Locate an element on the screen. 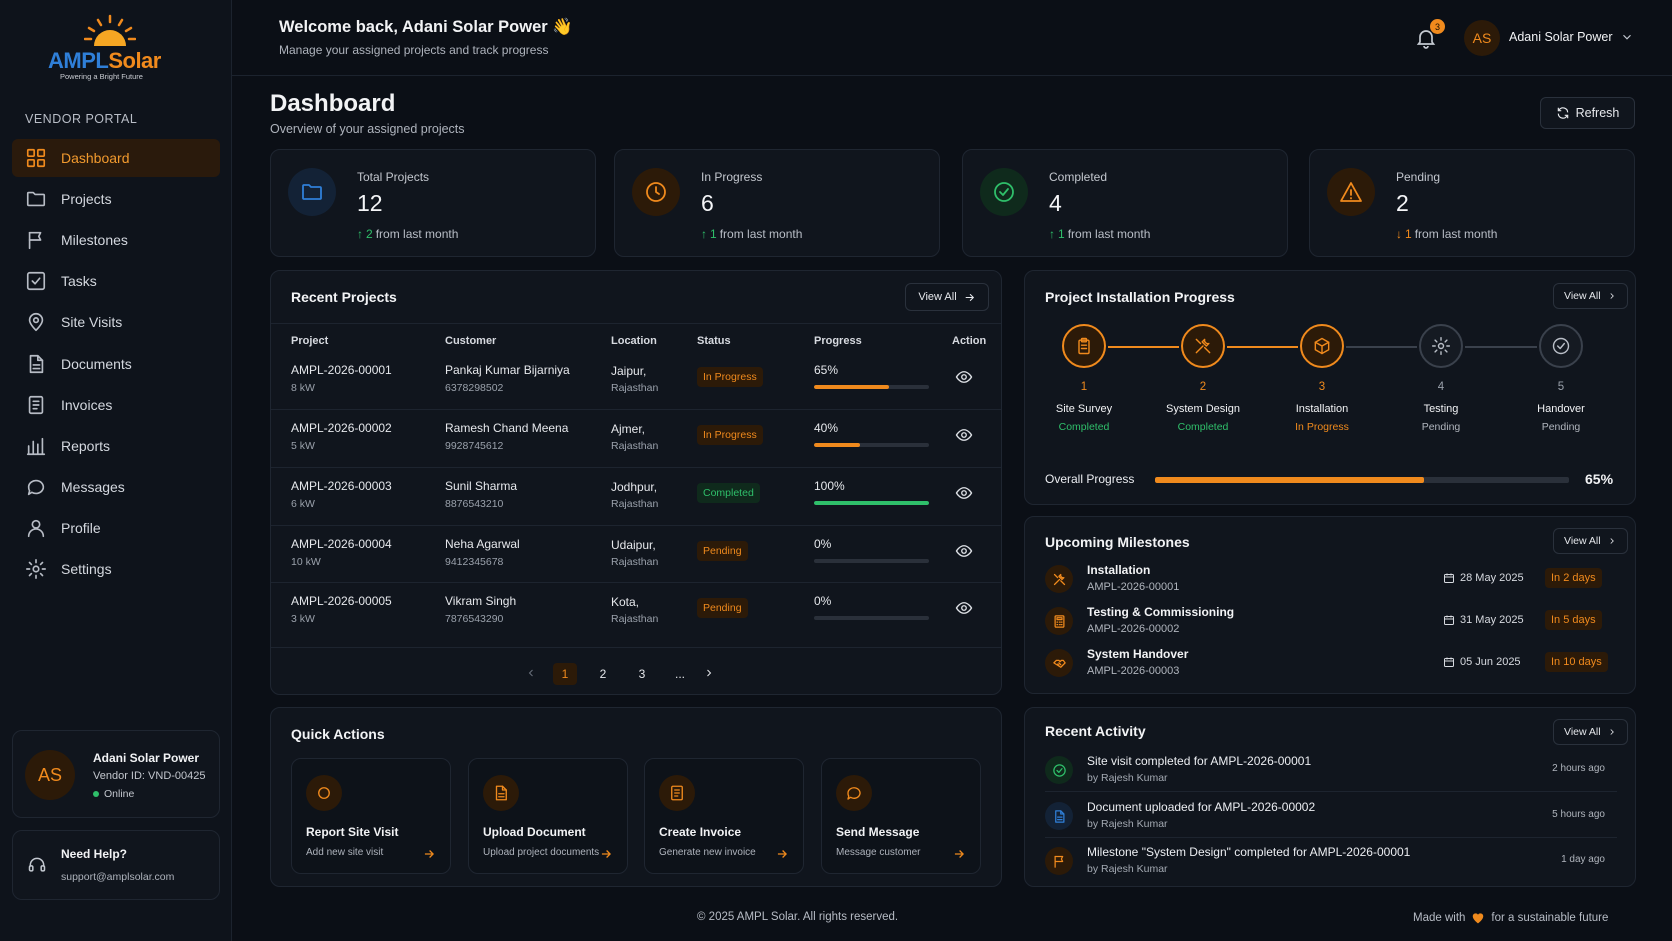 This screenshot has height=941, width=1672. project-id: AMPL-2026-00001 is located at coordinates (341, 370).